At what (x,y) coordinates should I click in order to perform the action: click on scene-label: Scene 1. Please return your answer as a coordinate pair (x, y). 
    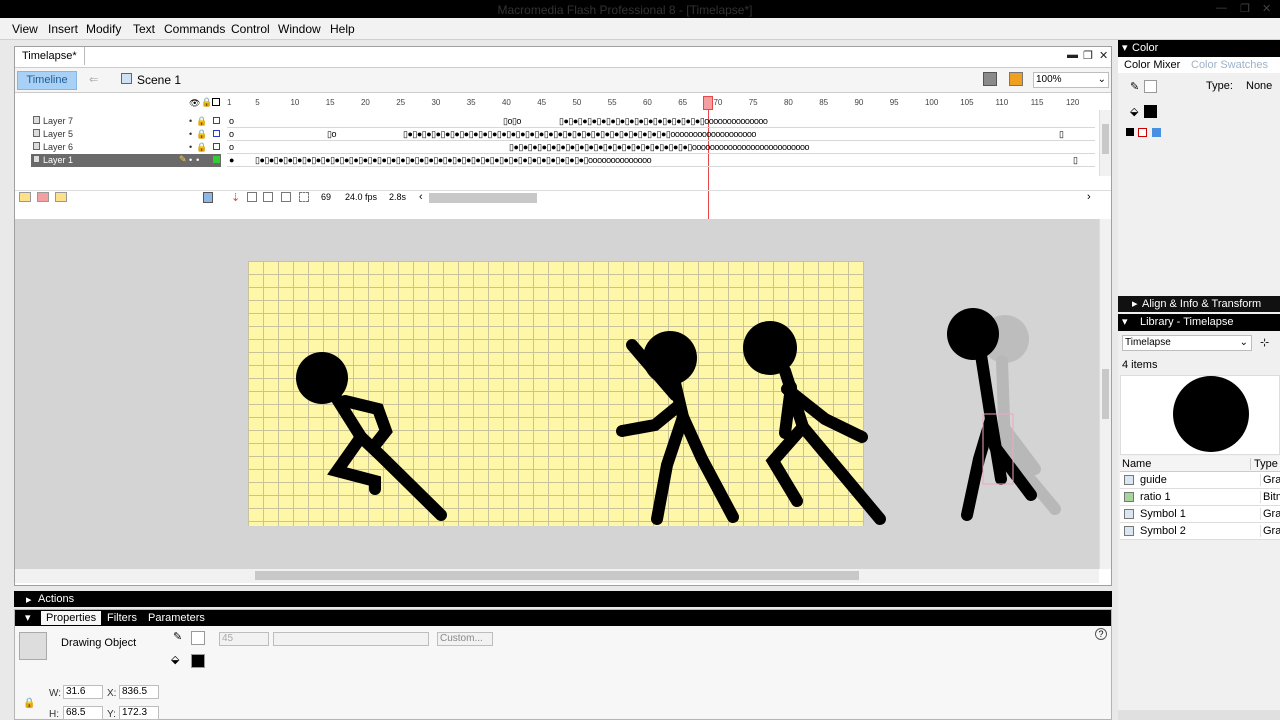
    Looking at the image, I should click on (159, 80).